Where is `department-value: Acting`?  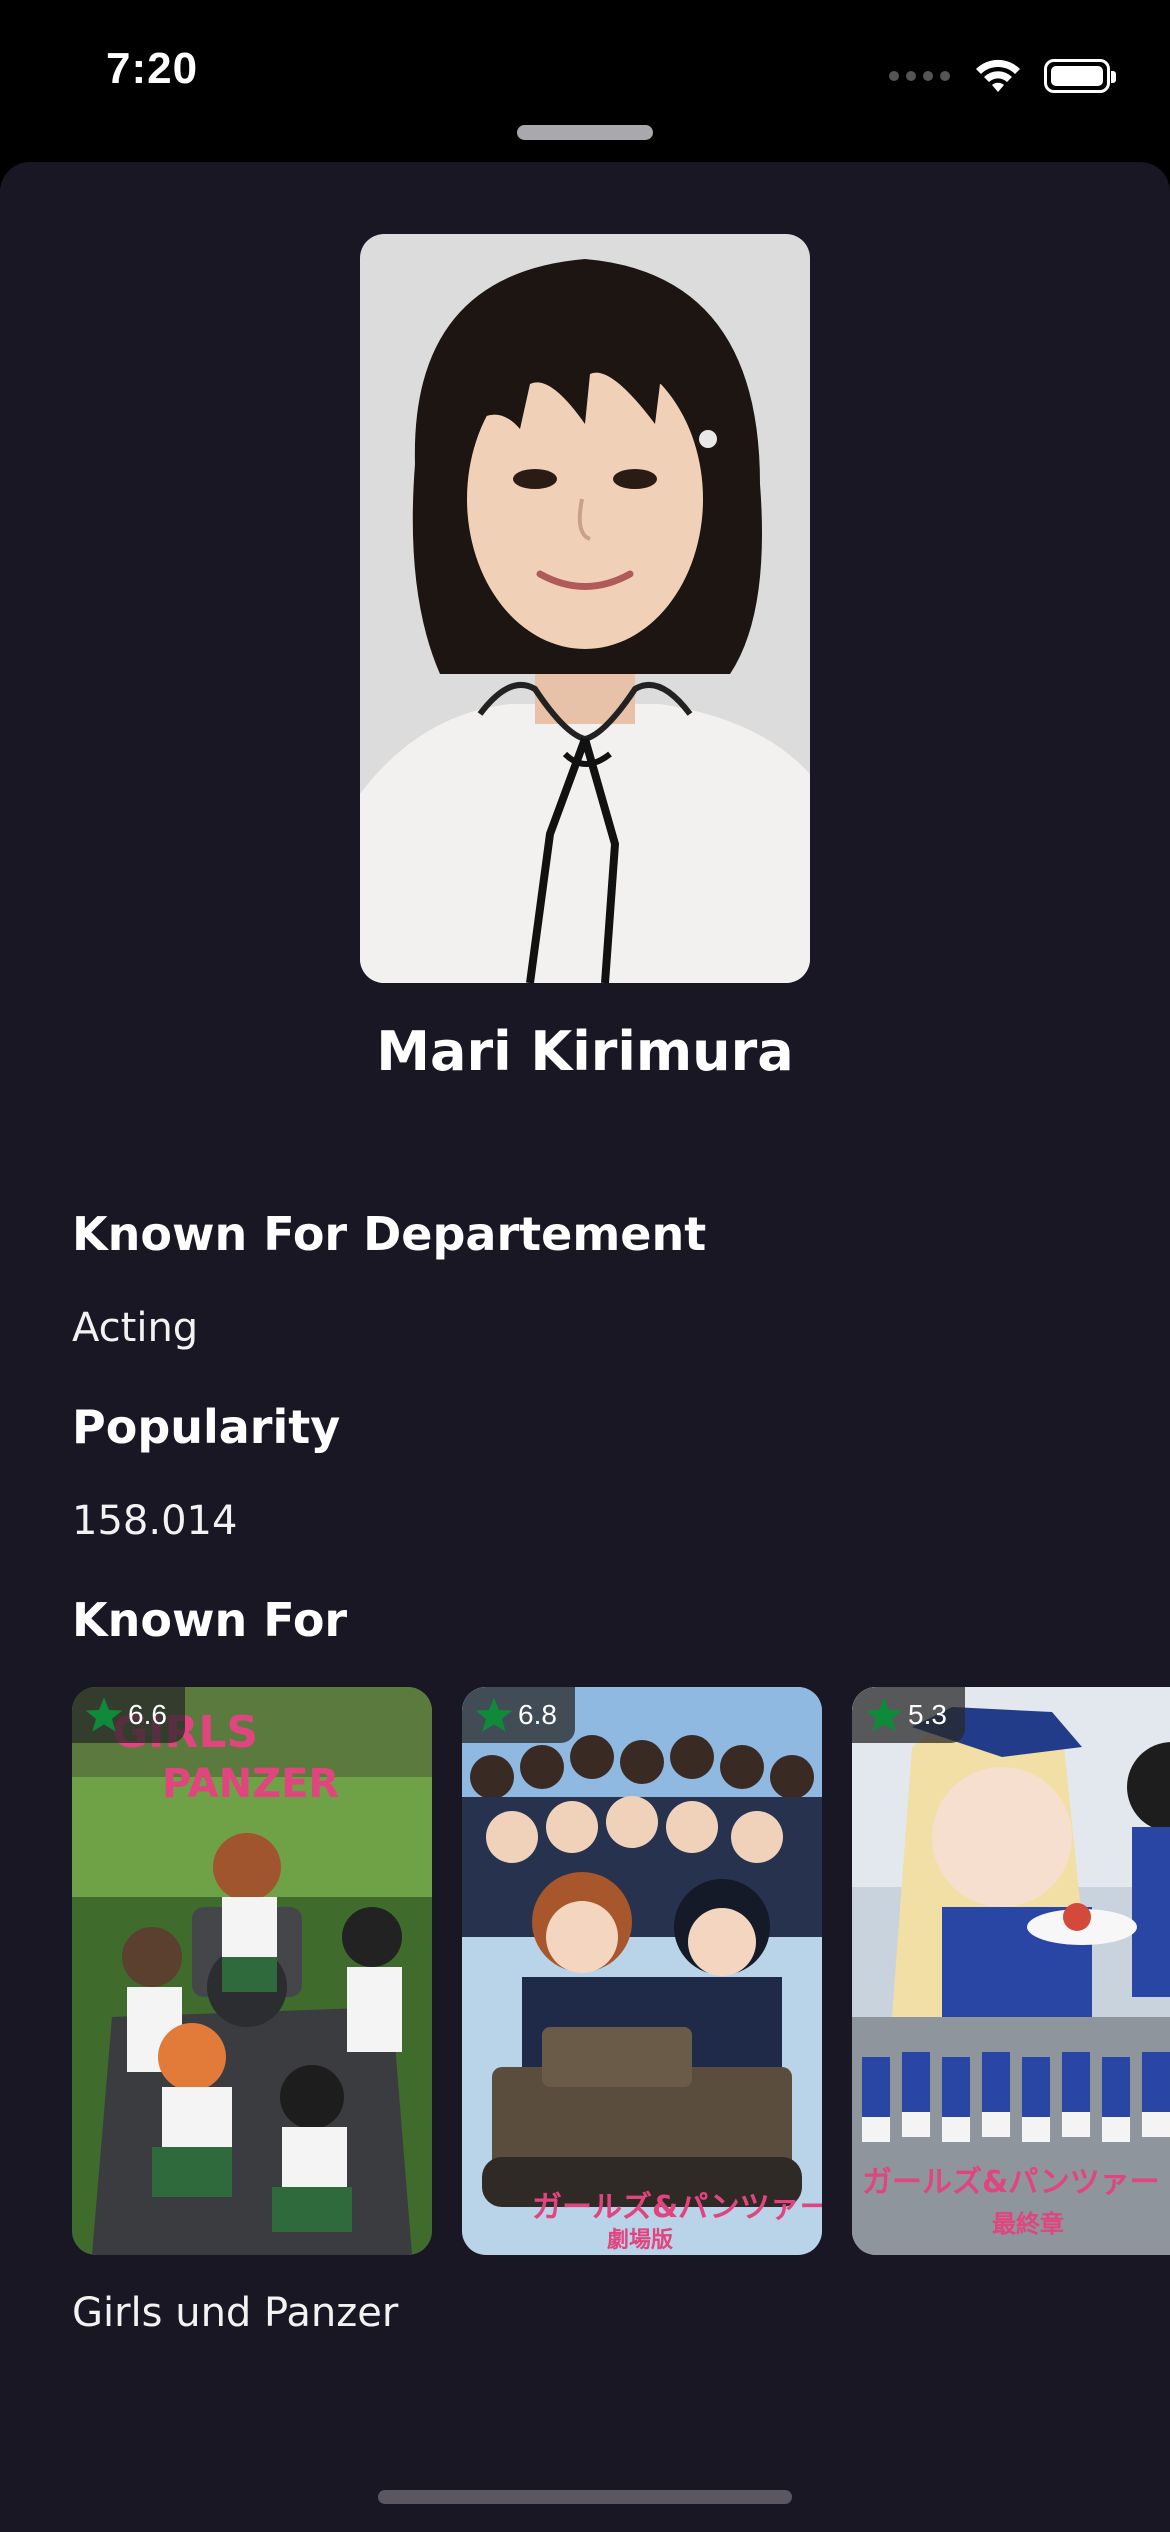 department-value: Acting is located at coordinates (135, 1328).